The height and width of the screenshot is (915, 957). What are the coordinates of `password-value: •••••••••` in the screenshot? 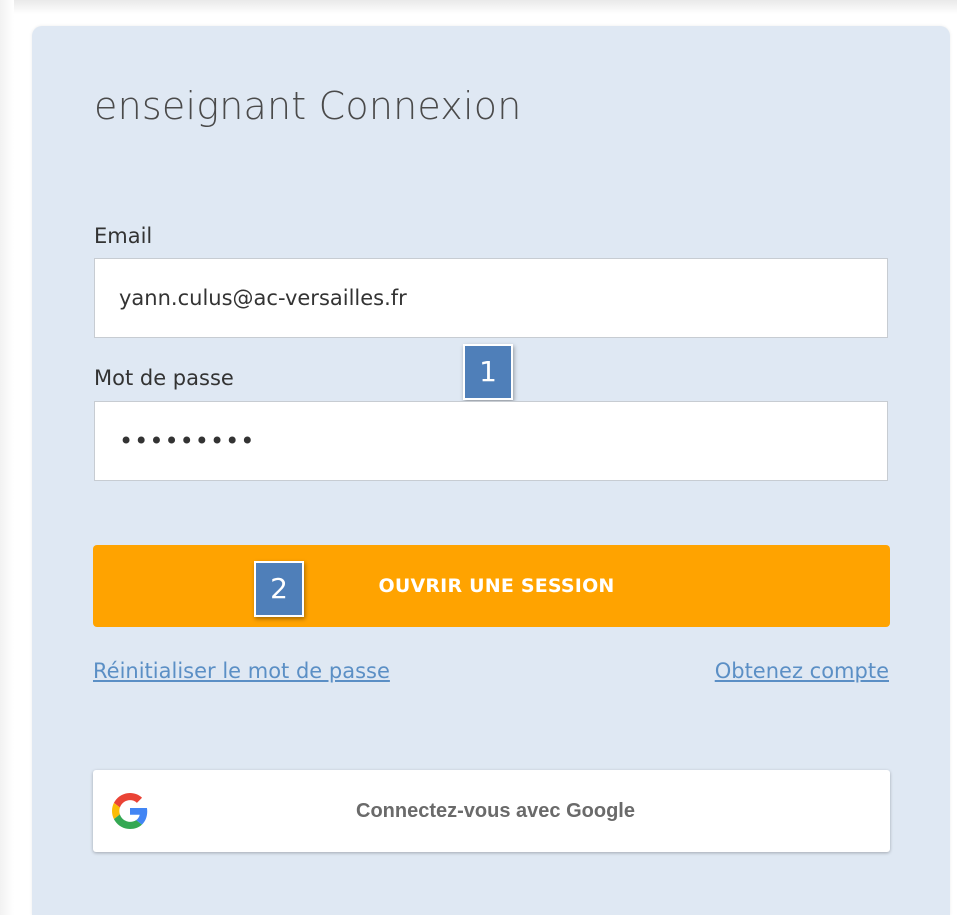 It's located at (187, 441).